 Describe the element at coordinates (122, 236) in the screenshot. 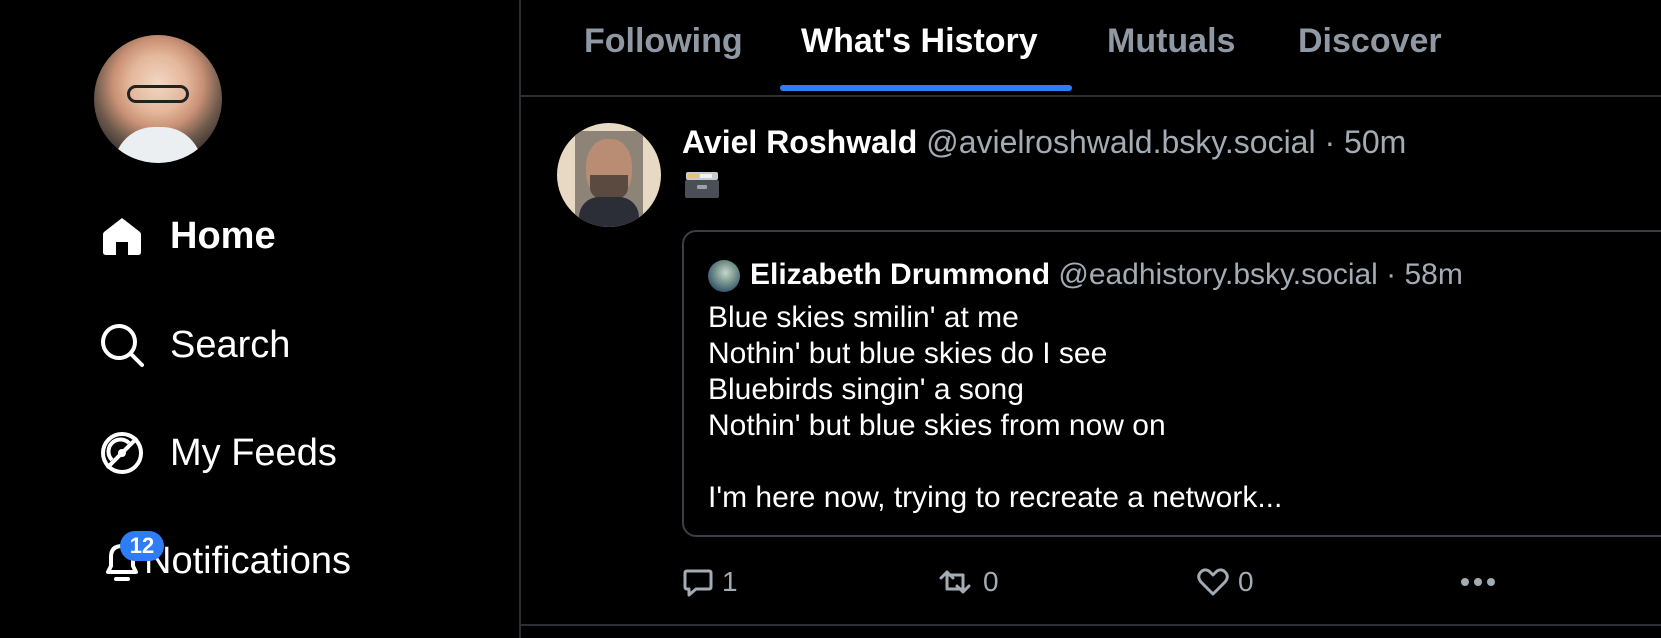

I see `home-icon` at that location.